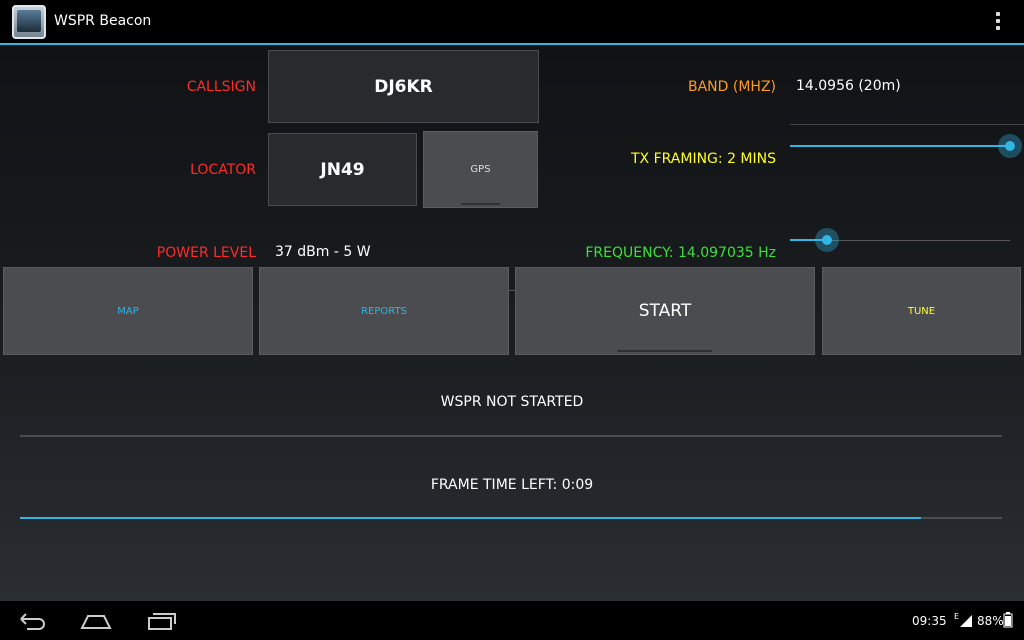 The width and height of the screenshot is (1024, 640). What do you see at coordinates (96, 621) in the screenshot?
I see `home-icon` at bounding box center [96, 621].